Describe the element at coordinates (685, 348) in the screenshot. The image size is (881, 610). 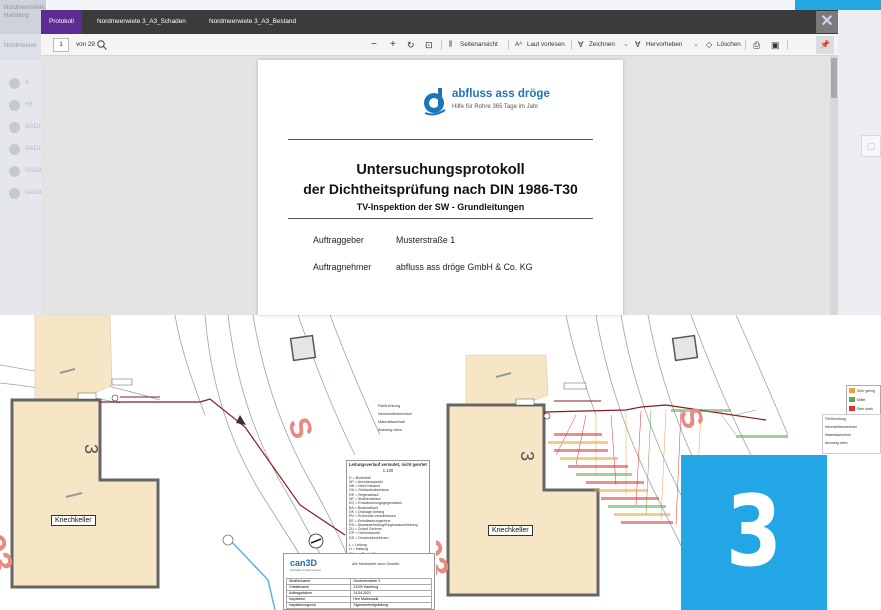
I see `shaft-box` at that location.